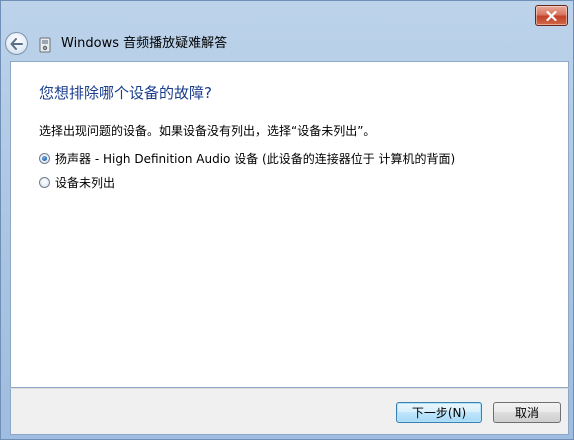  I want to click on back-arrow-icon, so click(16, 43).